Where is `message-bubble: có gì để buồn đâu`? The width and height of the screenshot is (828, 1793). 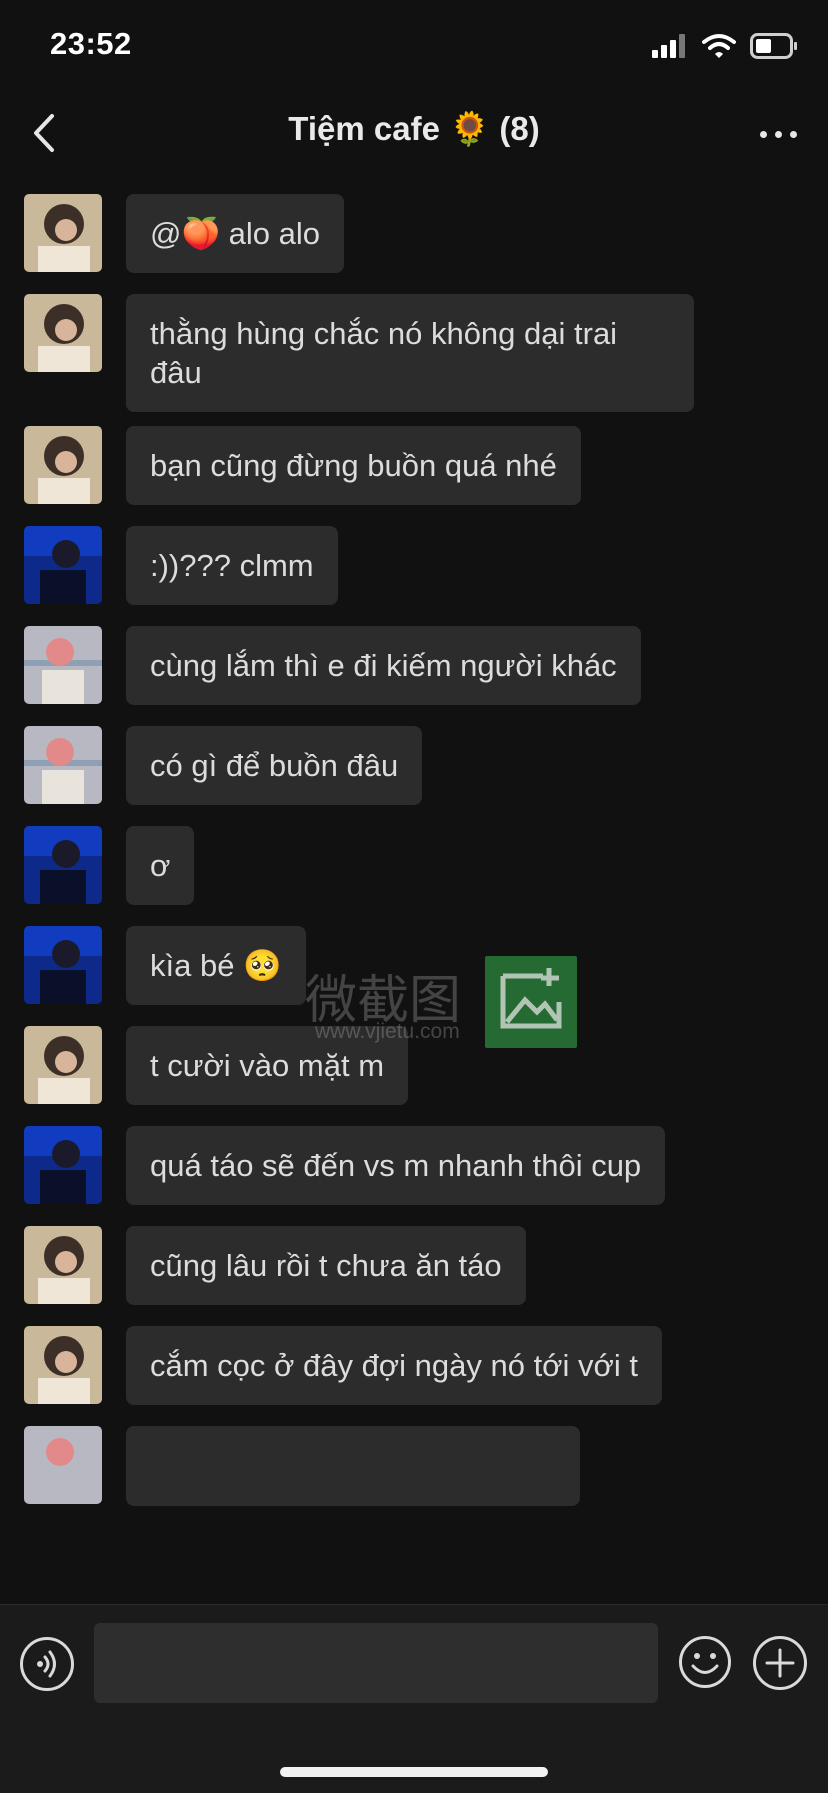
message-bubble: có gì để buồn đâu is located at coordinates (274, 765).